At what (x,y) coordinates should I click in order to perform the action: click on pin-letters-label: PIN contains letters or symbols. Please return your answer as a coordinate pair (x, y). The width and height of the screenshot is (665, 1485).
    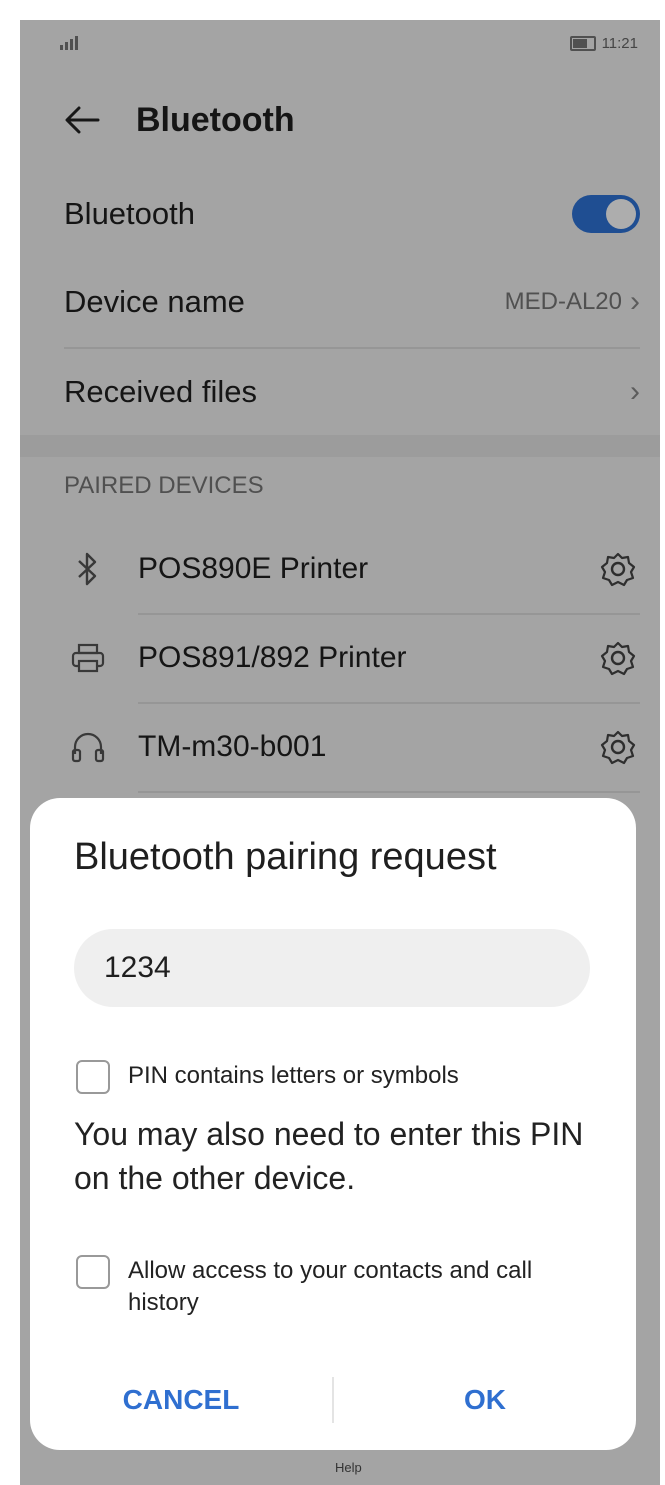
    Looking at the image, I should click on (293, 1075).